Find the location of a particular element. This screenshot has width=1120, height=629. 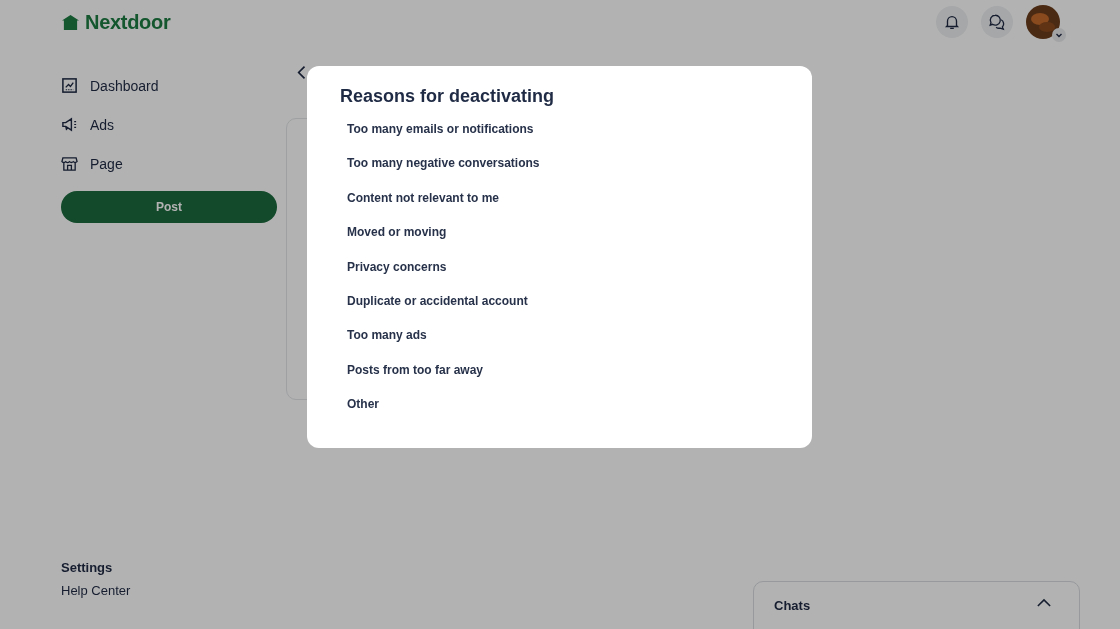

notifications-button is located at coordinates (952, 22).